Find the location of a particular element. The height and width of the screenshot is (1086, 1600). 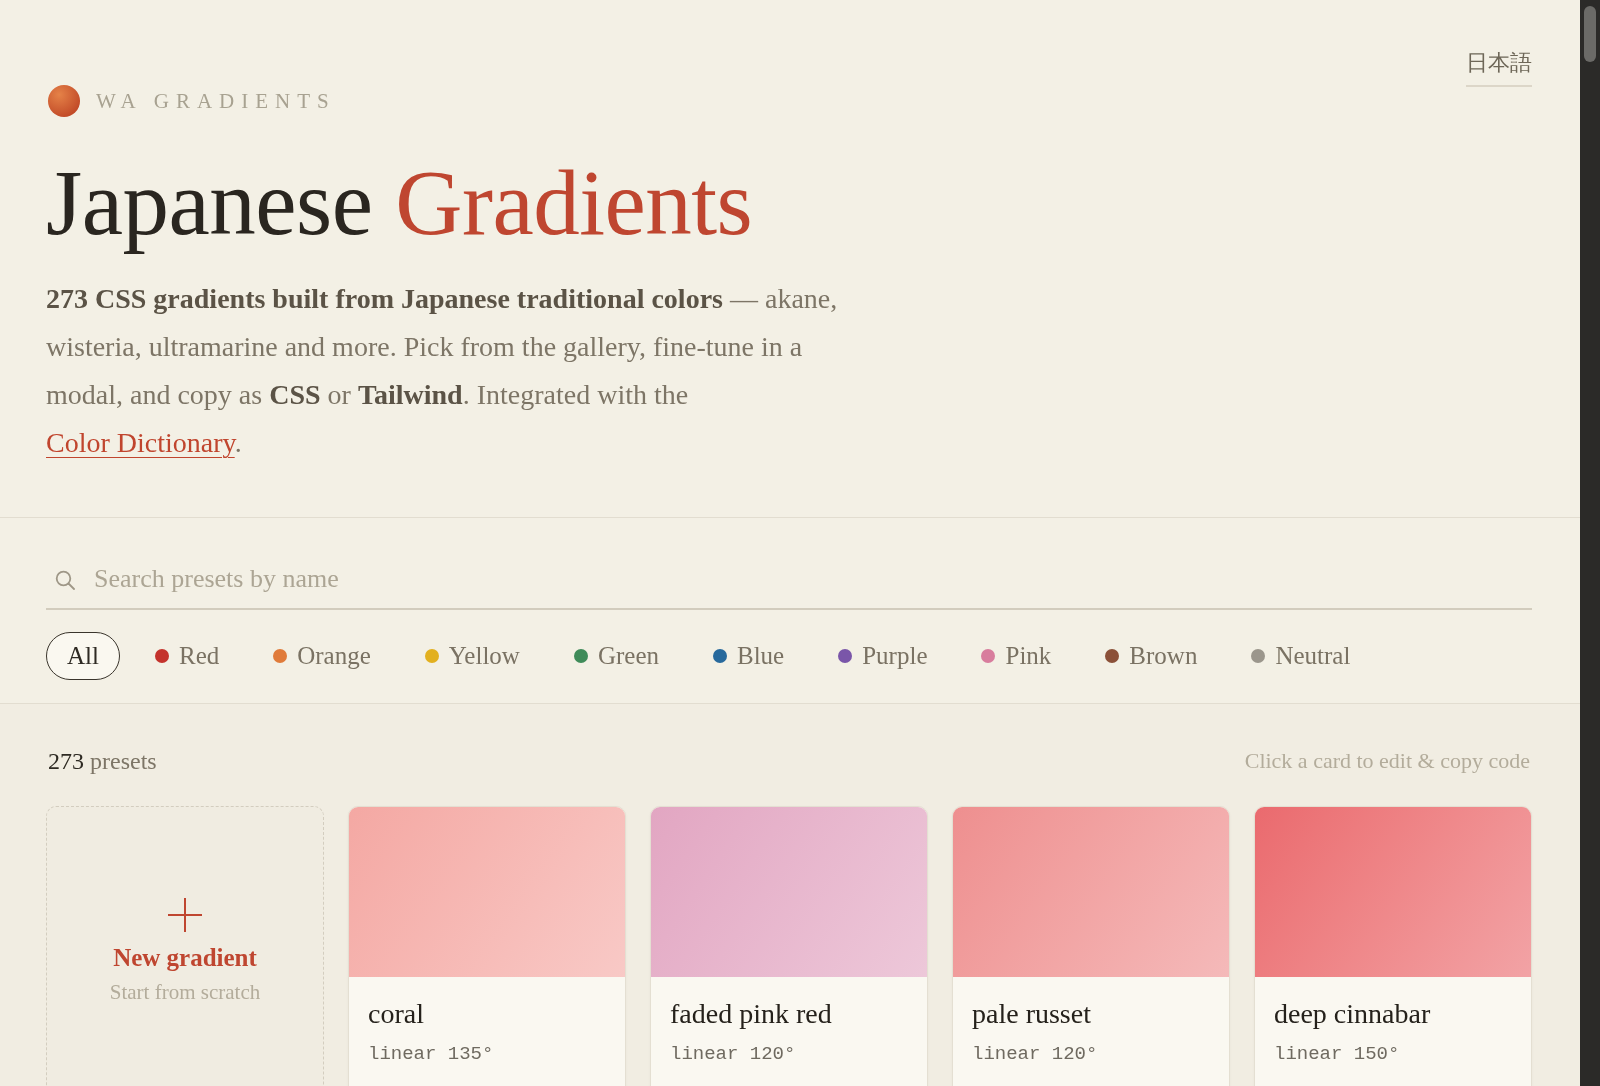

filter-chip: Red is located at coordinates (187, 656).